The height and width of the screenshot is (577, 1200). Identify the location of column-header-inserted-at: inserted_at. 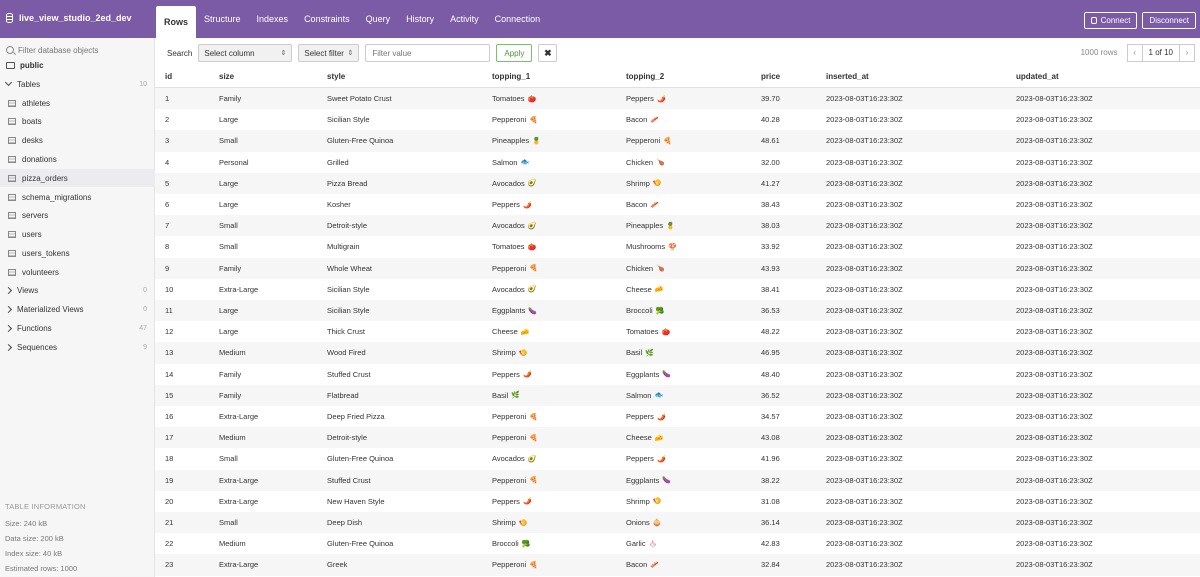
(847, 76).